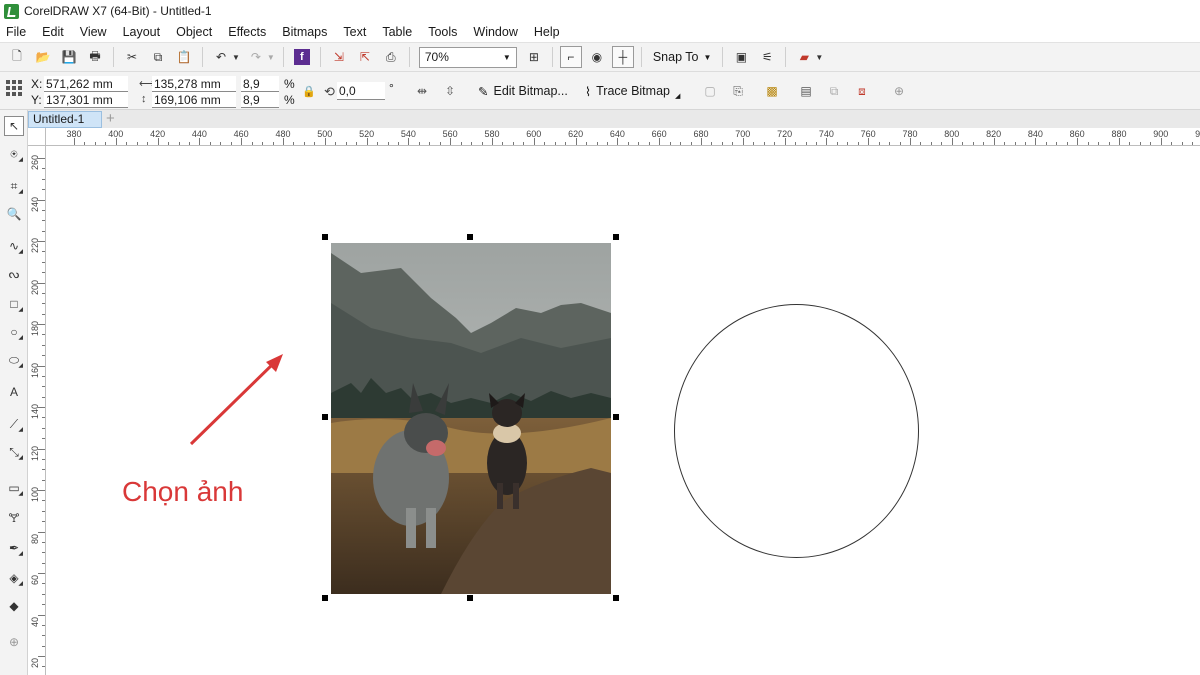 Image resolution: width=1200 pixels, height=675 pixels. Describe the element at coordinates (17, 57) in the screenshot. I see `new-document-icon: 🗋` at that location.